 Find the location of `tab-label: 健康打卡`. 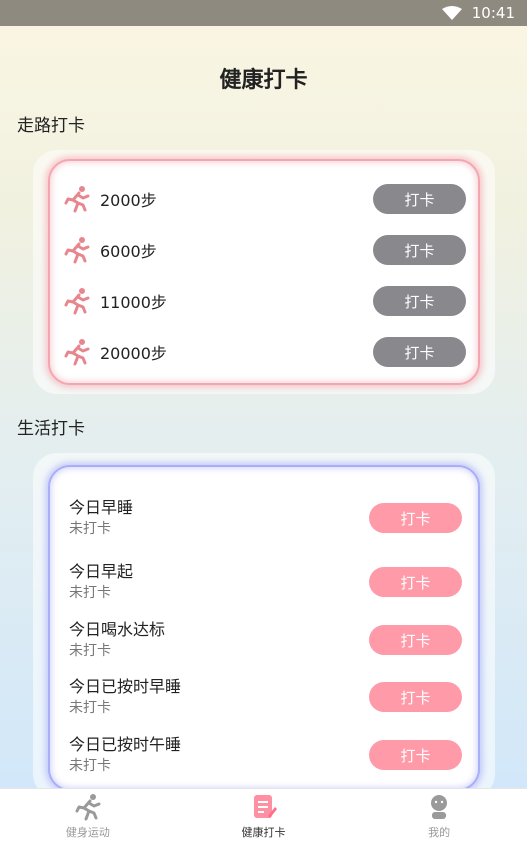

tab-label: 健康打卡 is located at coordinates (263, 832).